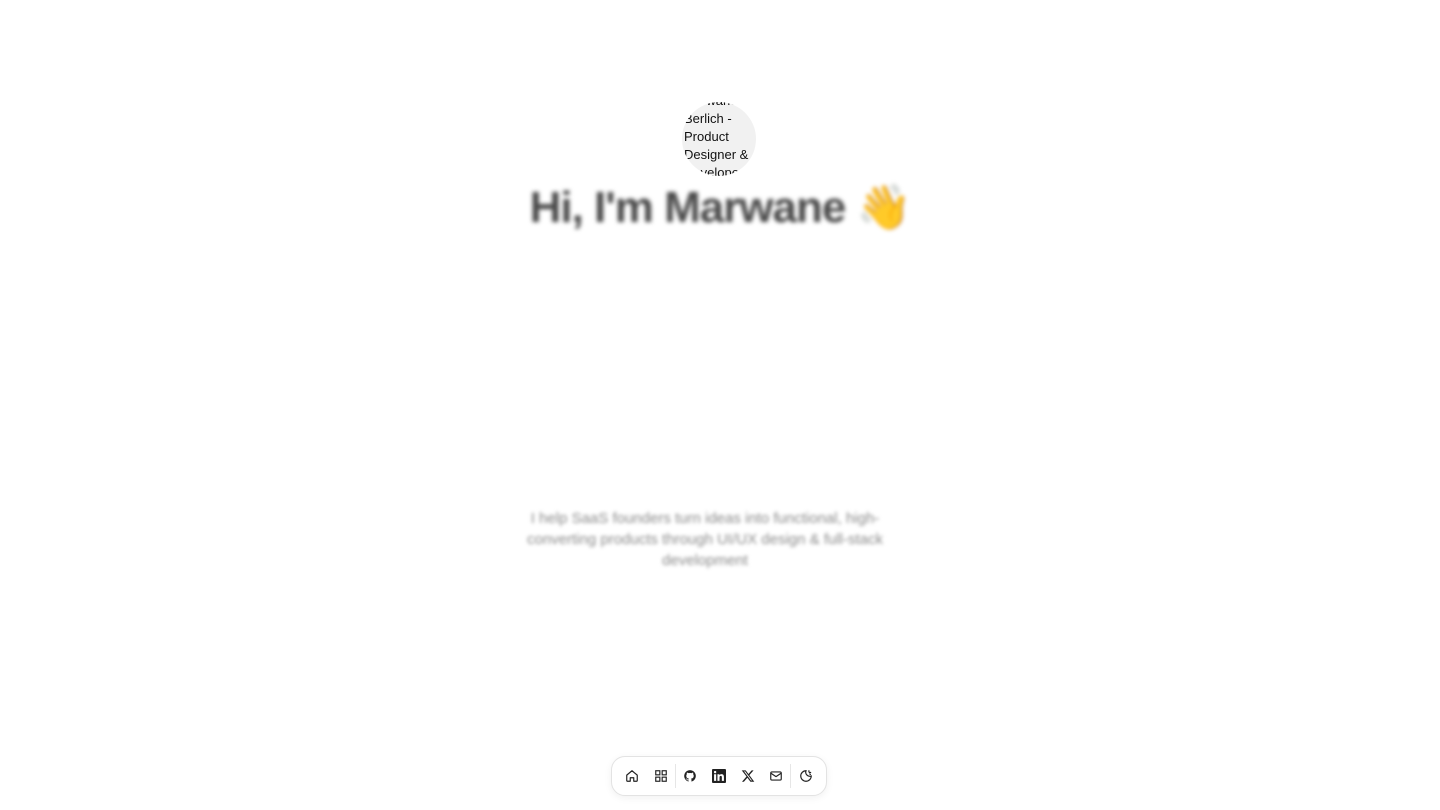  Describe the element at coordinates (884, 207) in the screenshot. I see `wave-emoji-icon: 👋` at that location.